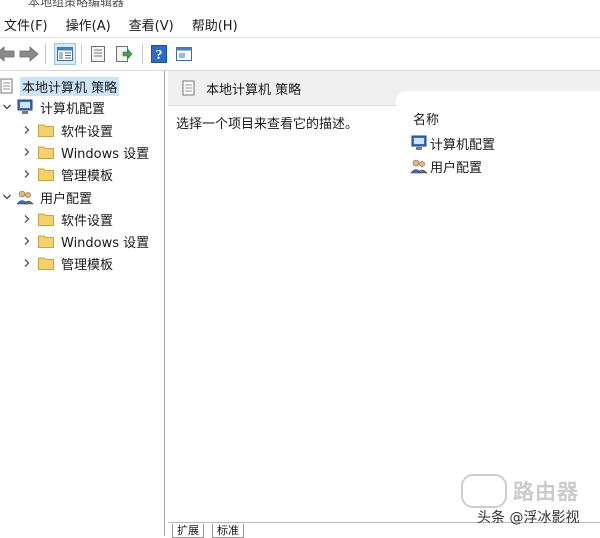 The image size is (600, 538). What do you see at coordinates (73, 109) in the screenshot?
I see `tree-node-label: 计算机配置` at bounding box center [73, 109].